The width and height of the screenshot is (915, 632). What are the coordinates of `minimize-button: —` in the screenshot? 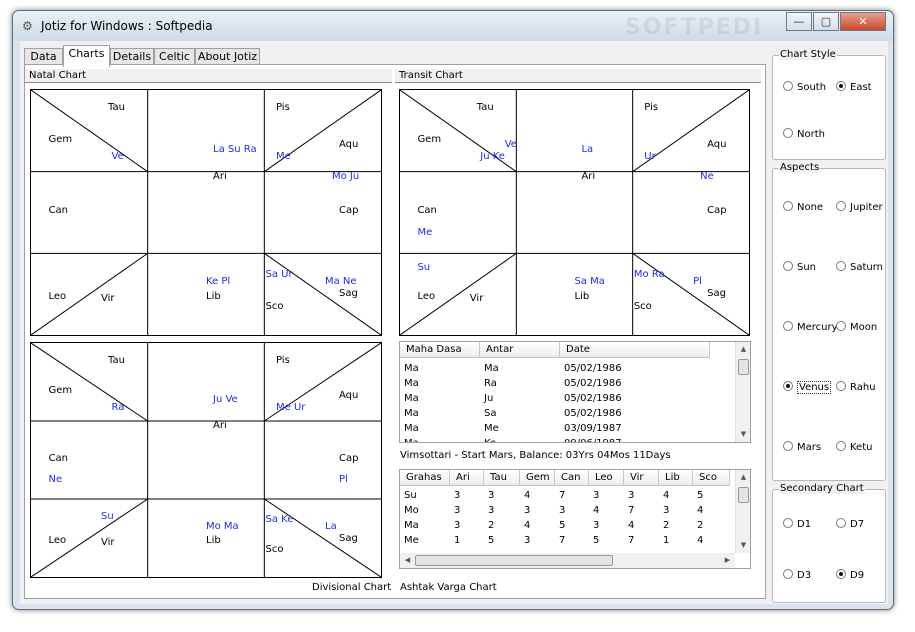 It's located at (799, 21).